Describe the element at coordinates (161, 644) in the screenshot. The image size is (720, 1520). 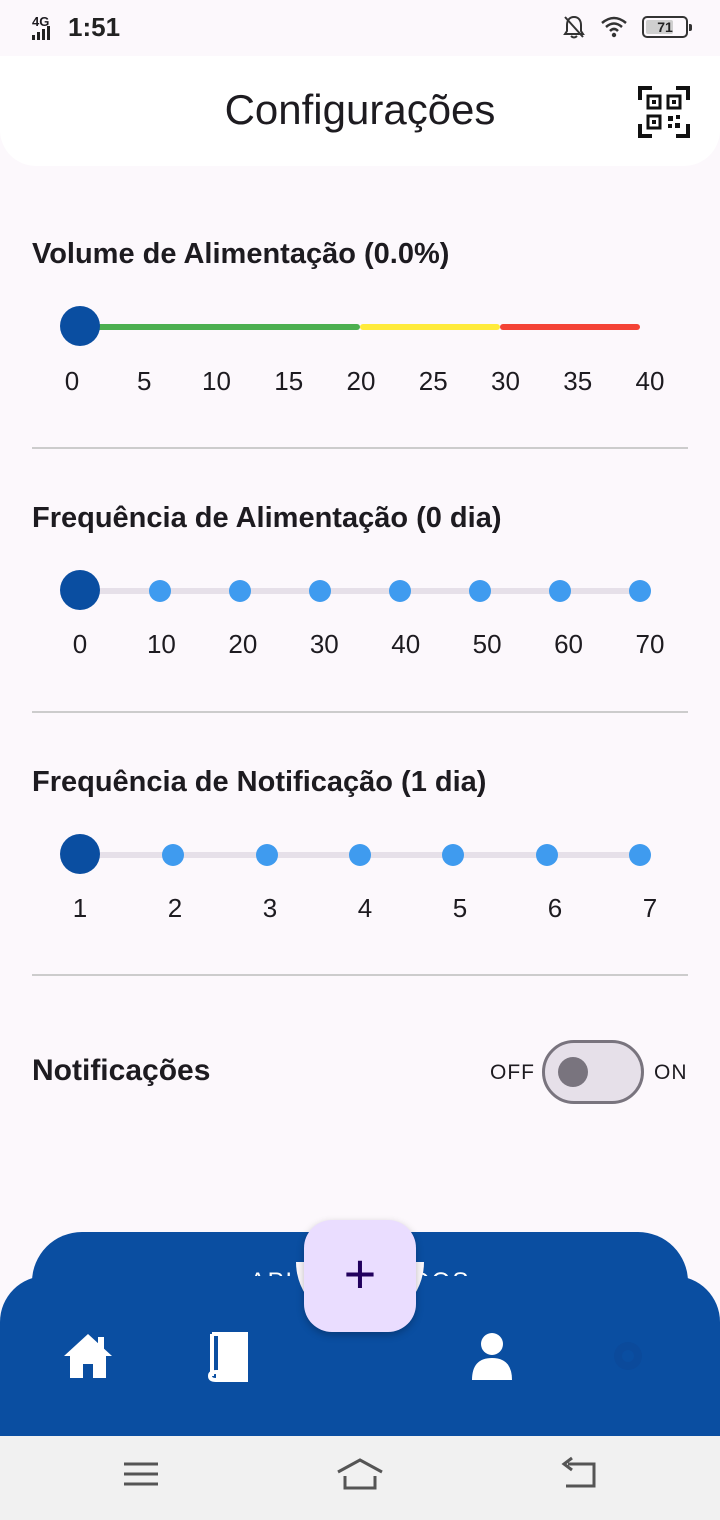
I see `feed-frequency-tick-label: 10` at that location.